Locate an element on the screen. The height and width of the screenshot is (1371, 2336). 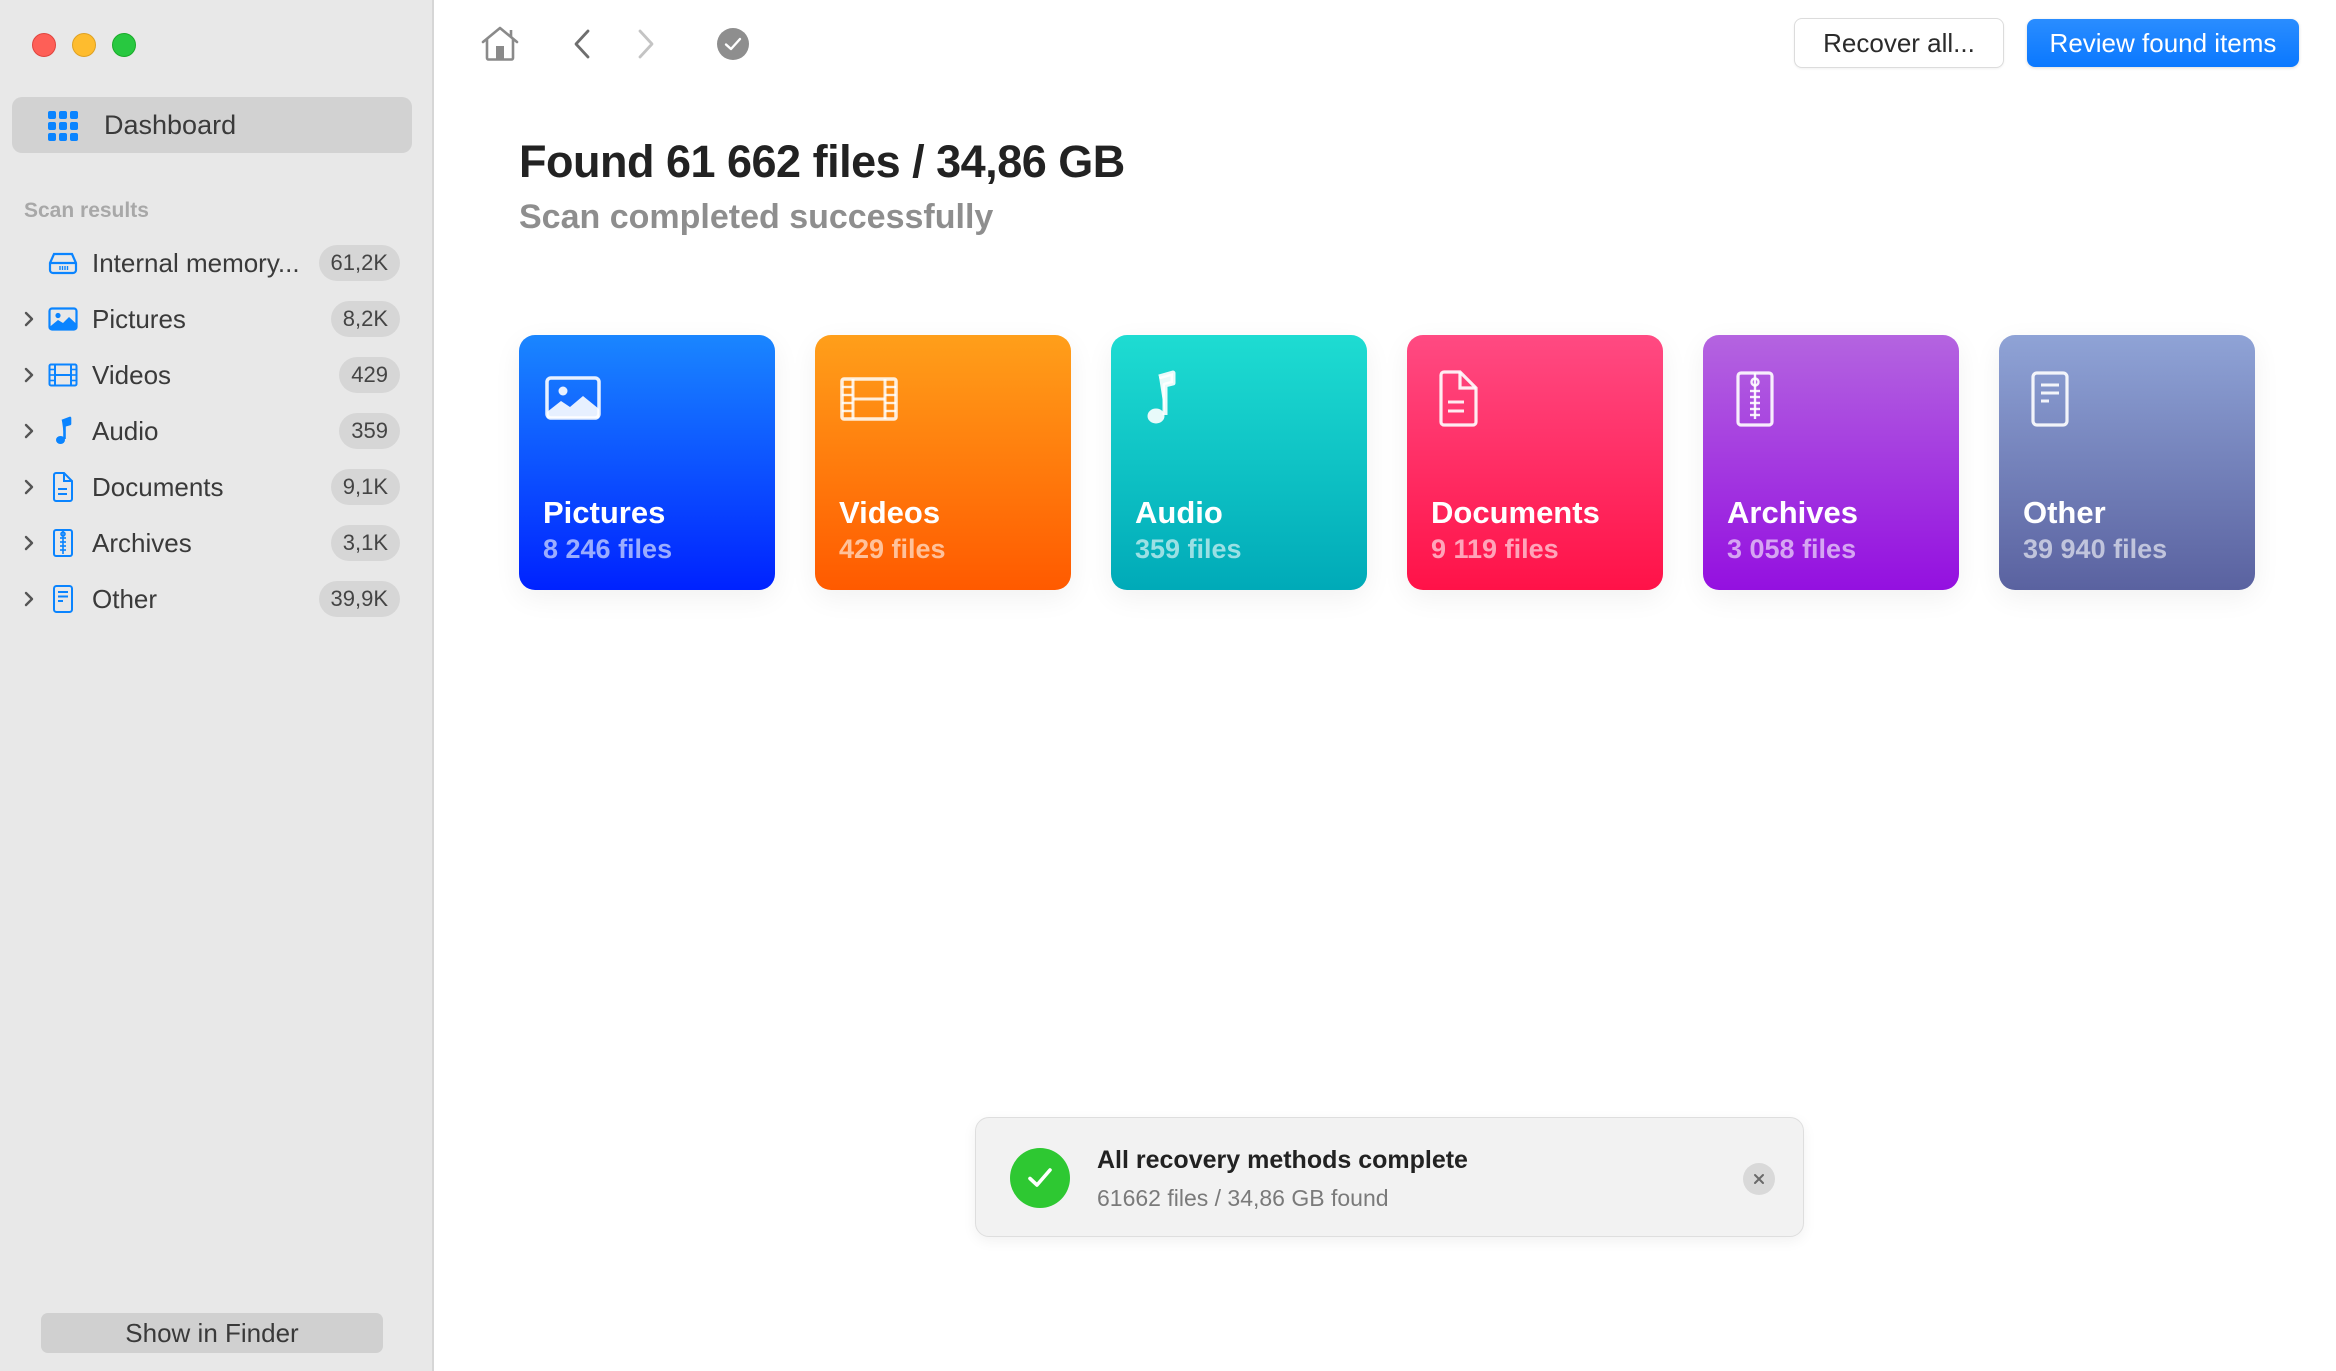
close-icon is located at coordinates (1759, 1179).